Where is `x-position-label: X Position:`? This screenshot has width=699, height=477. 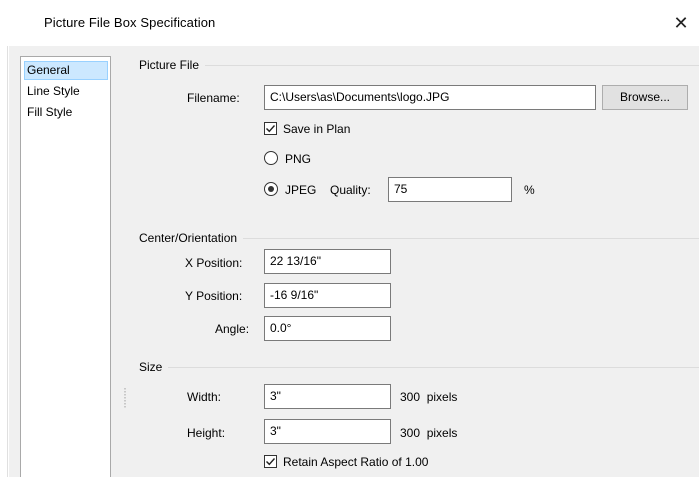 x-position-label: X Position: is located at coordinates (214, 263).